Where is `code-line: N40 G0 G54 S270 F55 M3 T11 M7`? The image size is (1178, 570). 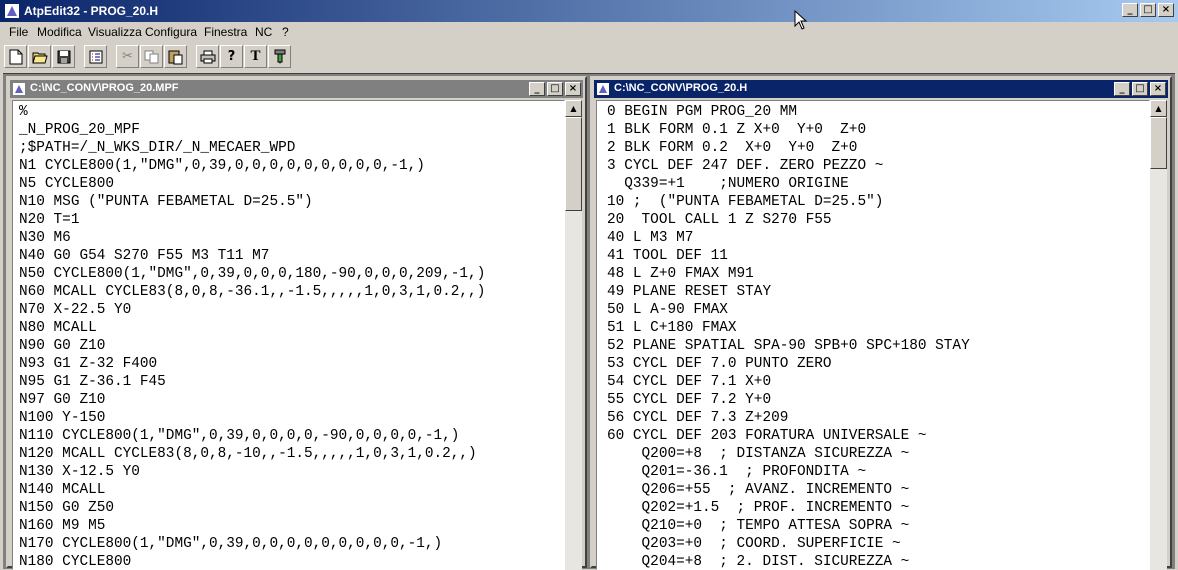
code-line: N40 G0 G54 S270 F55 M3 T11 M7 is located at coordinates (291, 256).